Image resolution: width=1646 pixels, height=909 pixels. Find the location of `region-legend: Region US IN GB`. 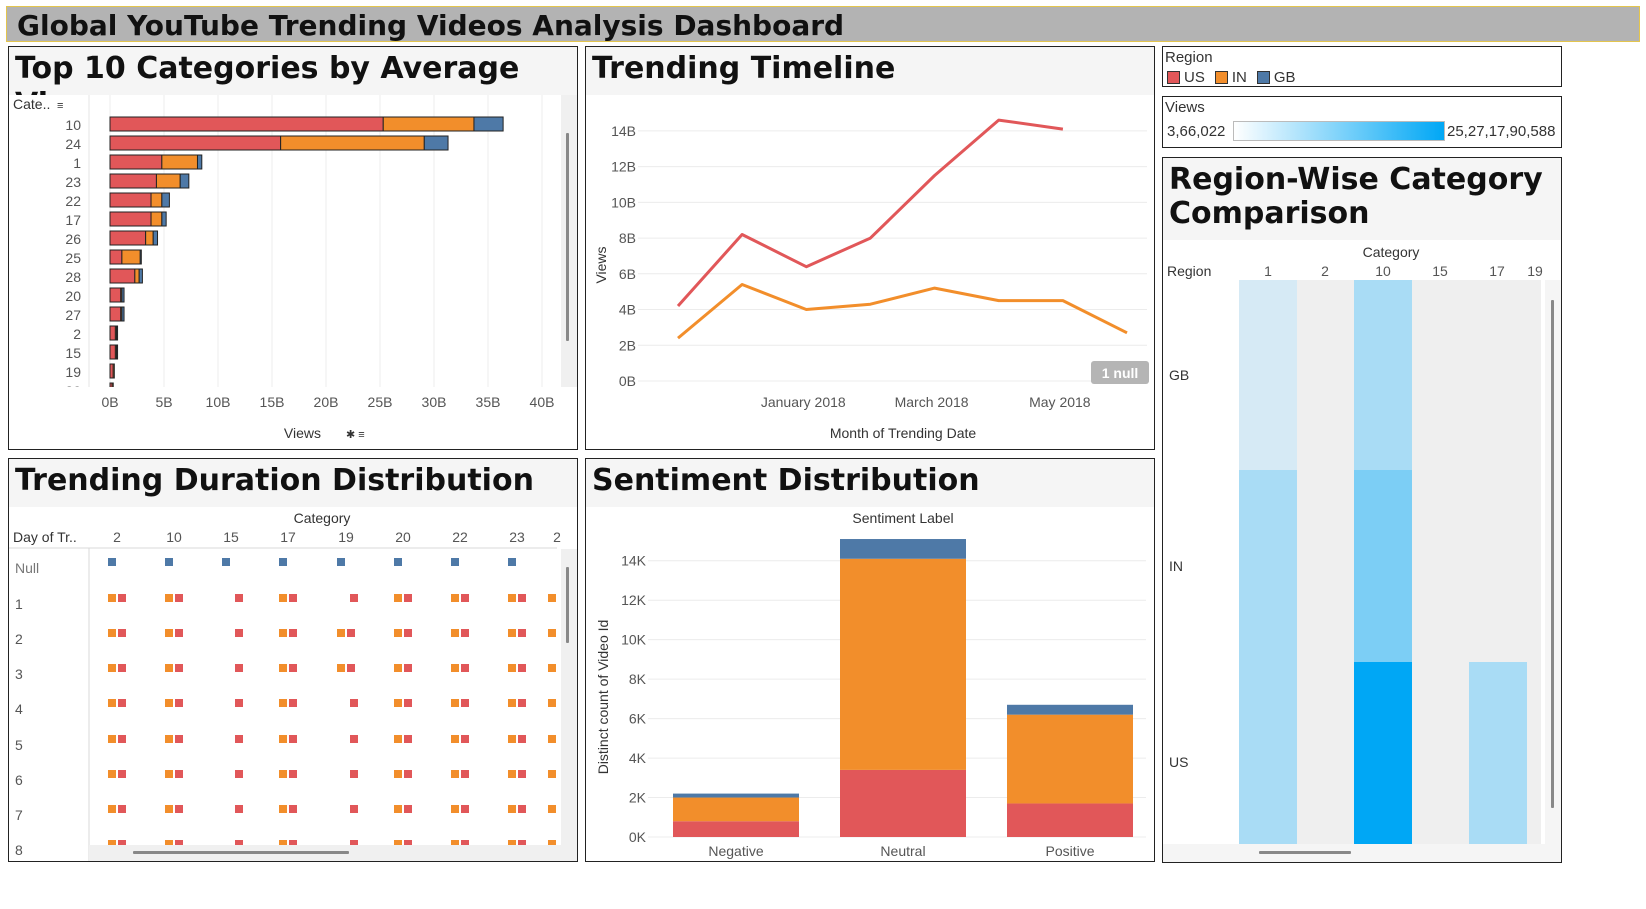

region-legend: Region US IN GB is located at coordinates (1362, 66).